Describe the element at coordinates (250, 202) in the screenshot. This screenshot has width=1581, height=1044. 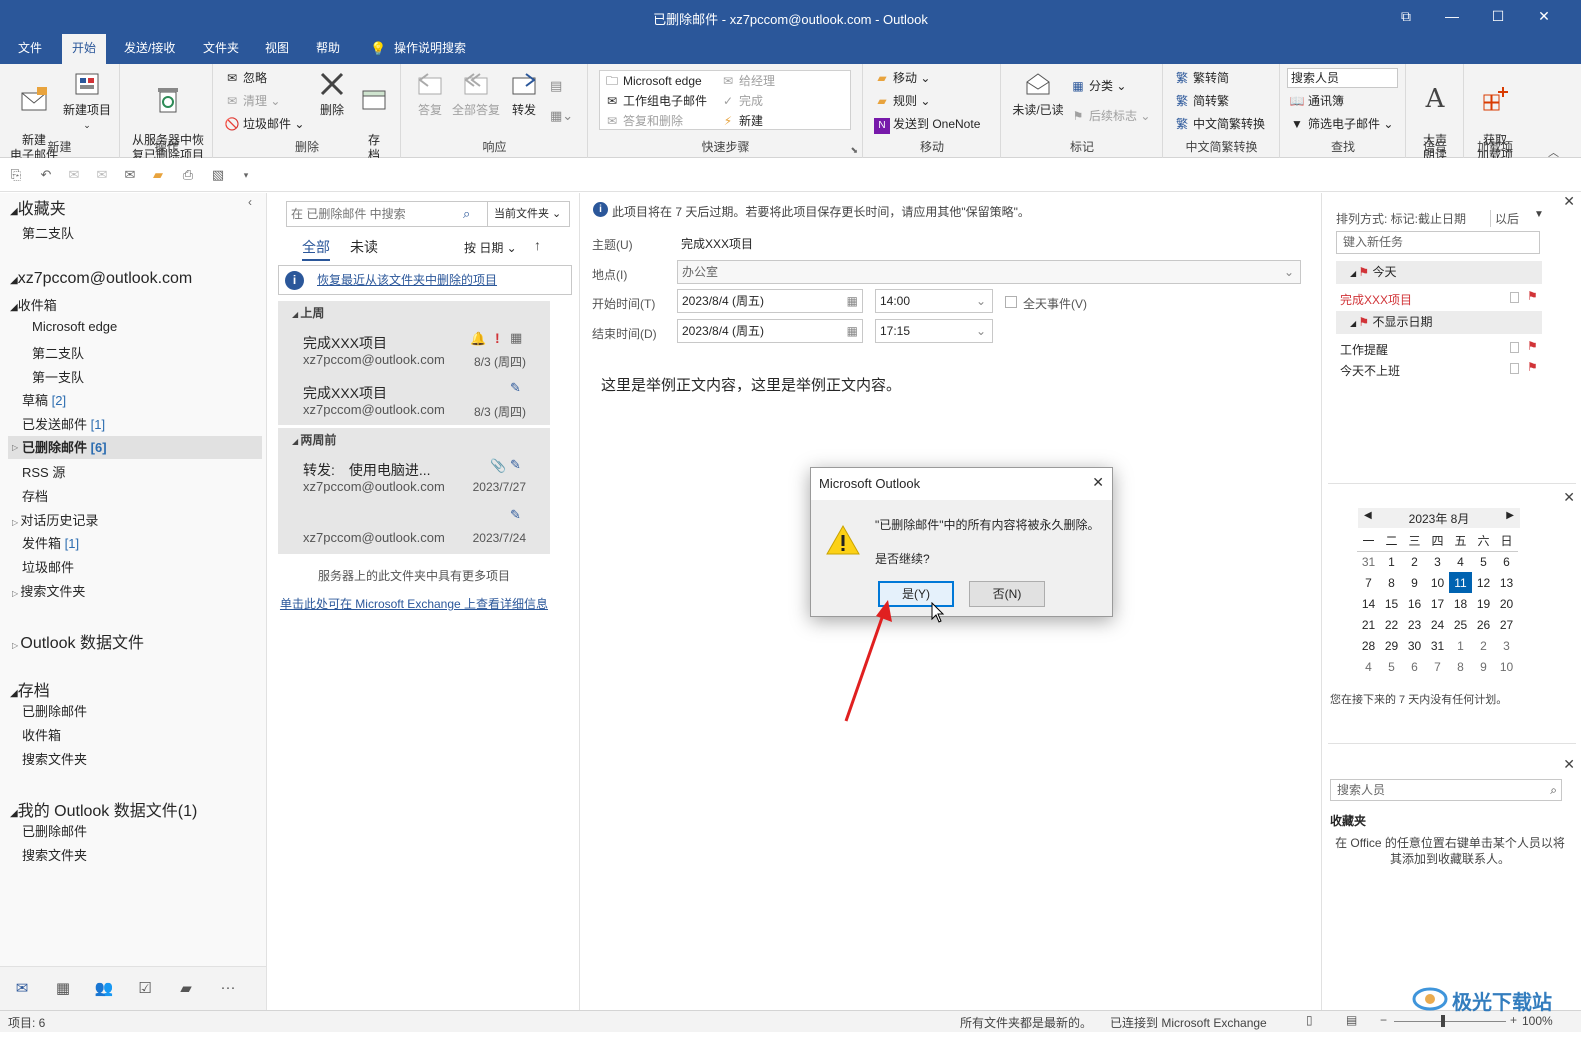
I see `collapse-pane-icon: ‹` at that location.